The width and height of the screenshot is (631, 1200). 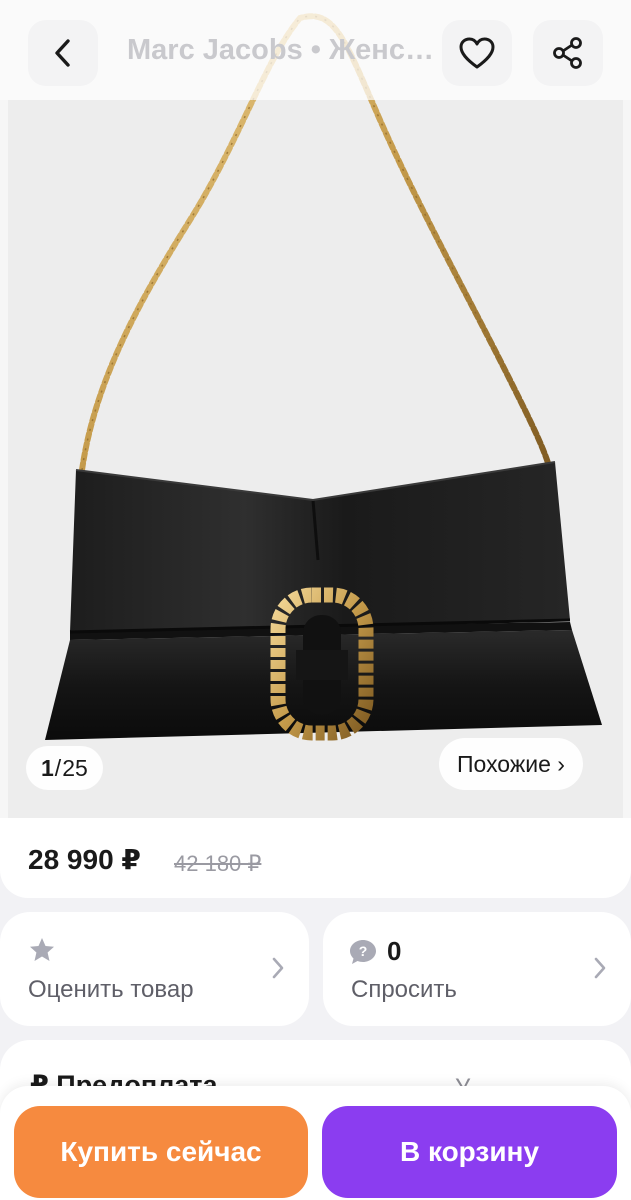 I want to click on question-bubble-icon: ?, so click(x=363, y=952).